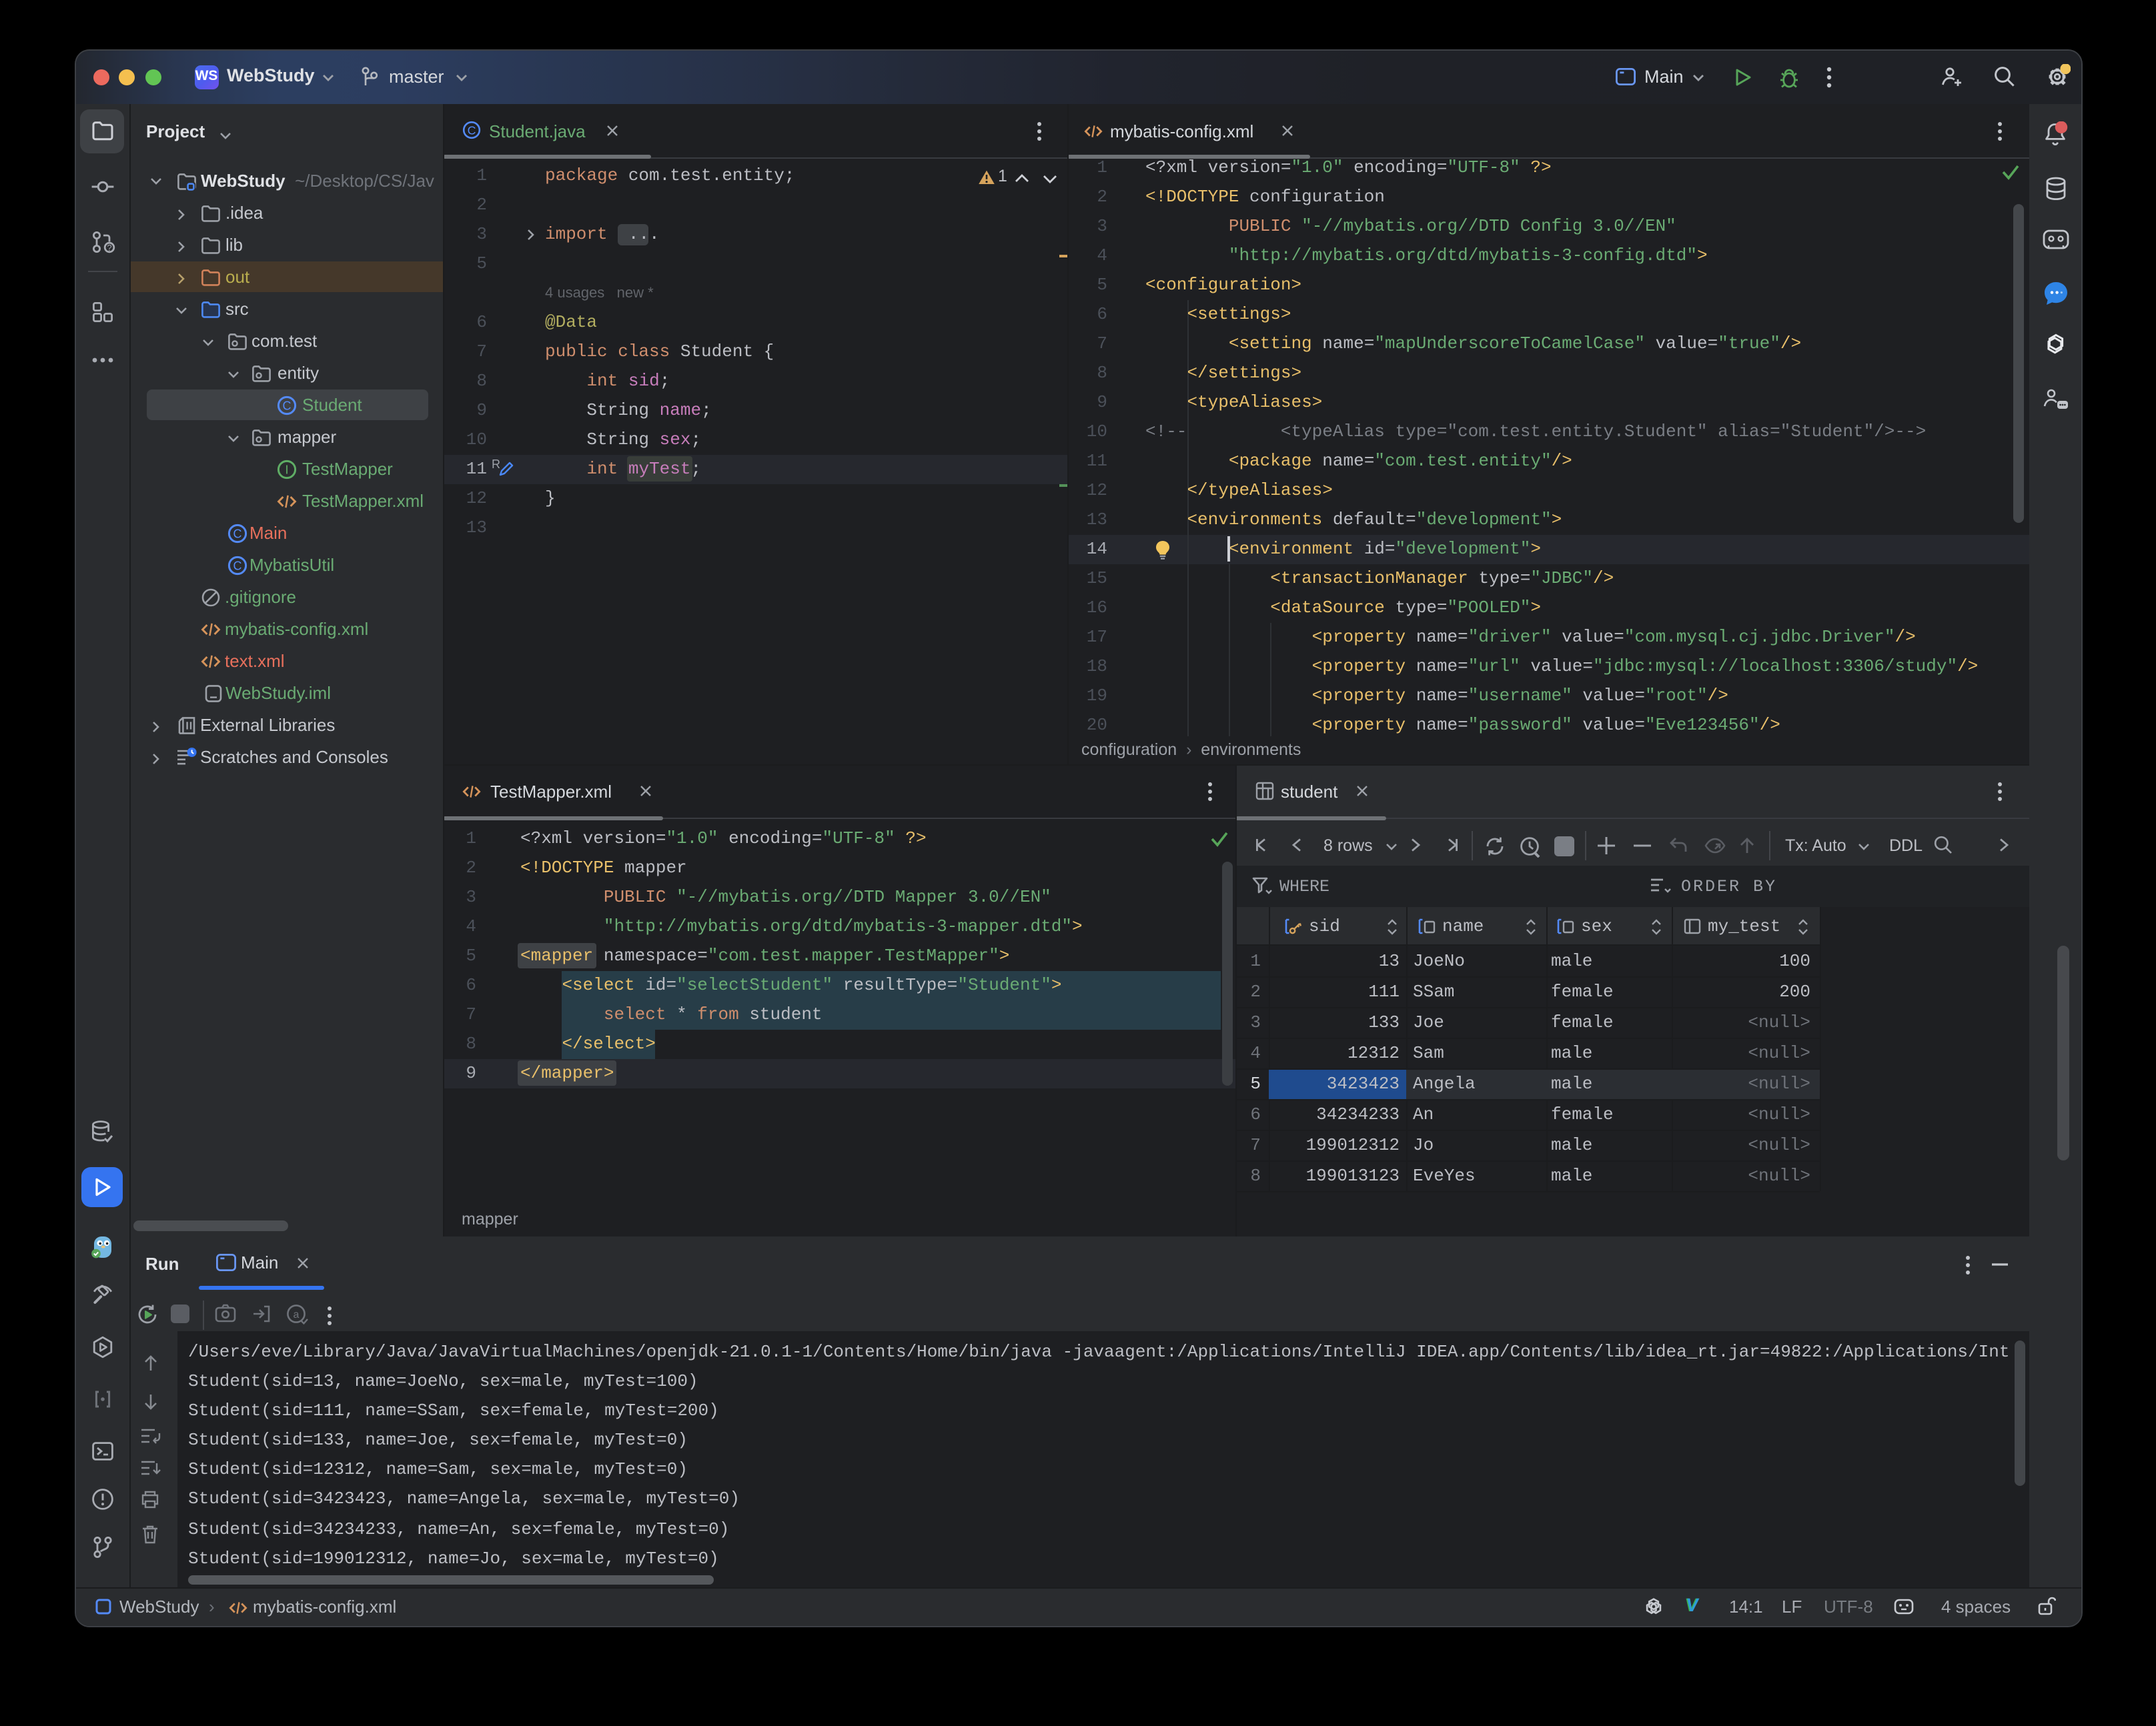 This screenshot has width=2156, height=1726. Describe the element at coordinates (296, 1315) in the screenshot. I see `svg-text: a` at that location.